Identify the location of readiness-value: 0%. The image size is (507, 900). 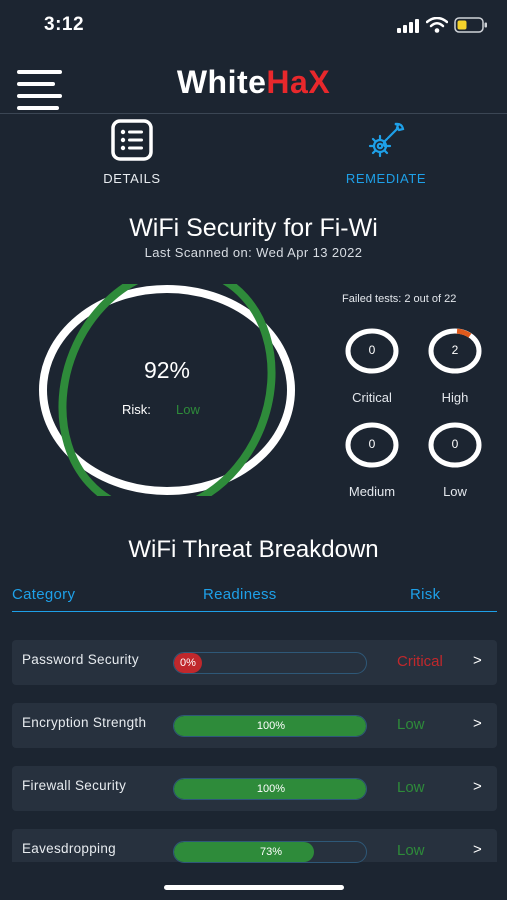
(188, 663).